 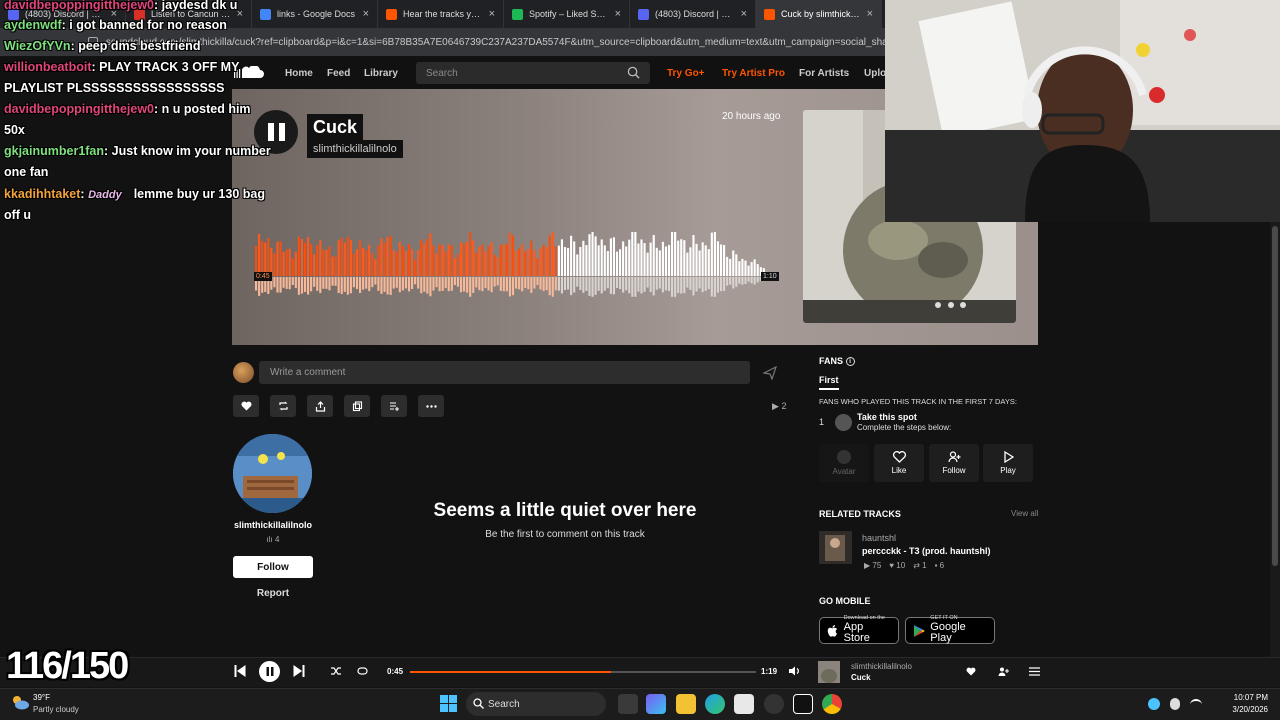 I want to click on for-artists-link: For Artists, so click(x=824, y=73).